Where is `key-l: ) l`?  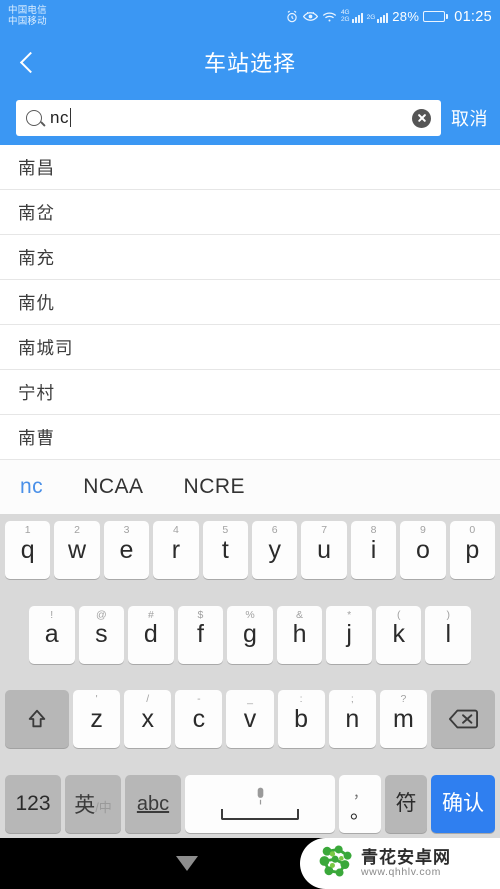
key-l: ) l is located at coordinates (448, 634).